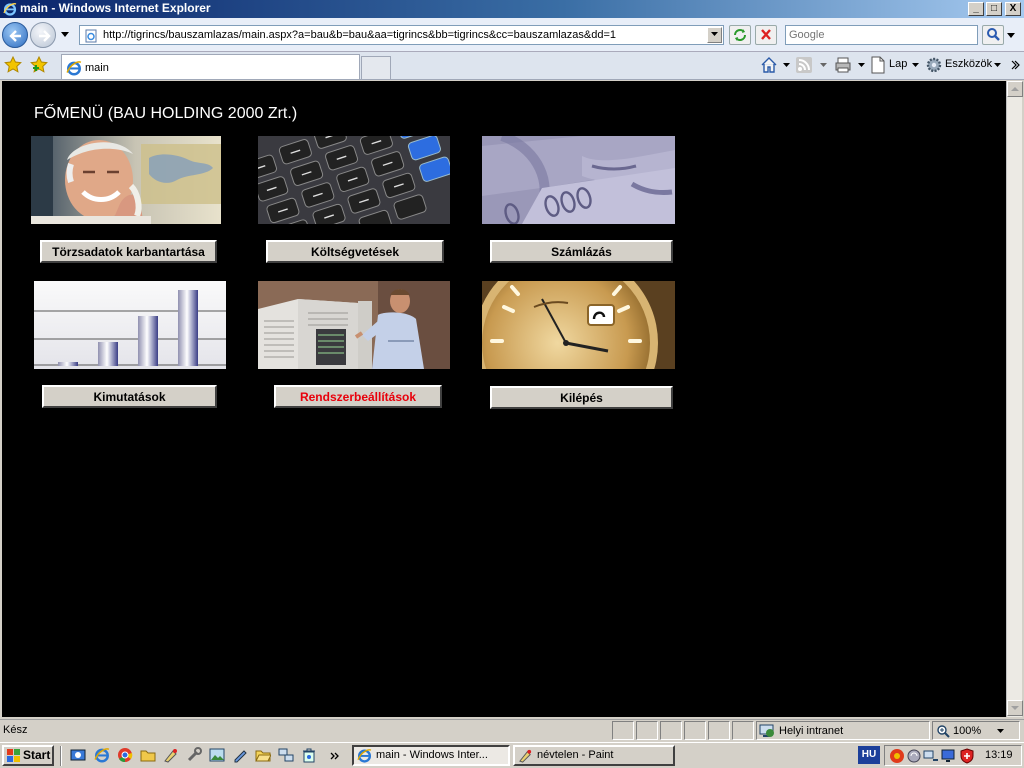 This screenshot has height=768, width=1024. I want to click on scroll-down-button, so click(1015, 708).